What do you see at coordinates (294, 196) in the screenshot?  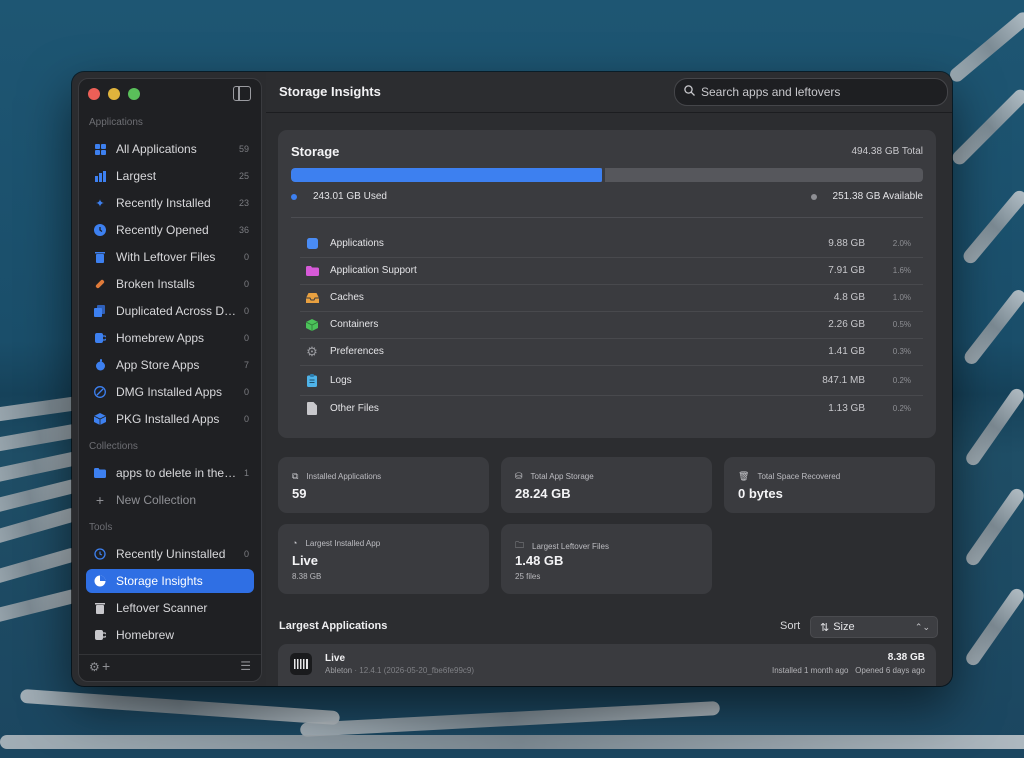 I see `used-dot` at bounding box center [294, 196].